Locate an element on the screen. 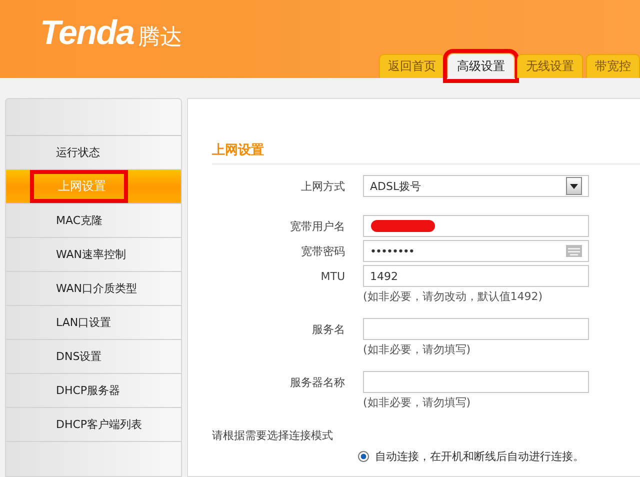  sidebar-item: DHCP客户端列表 is located at coordinates (93, 425).